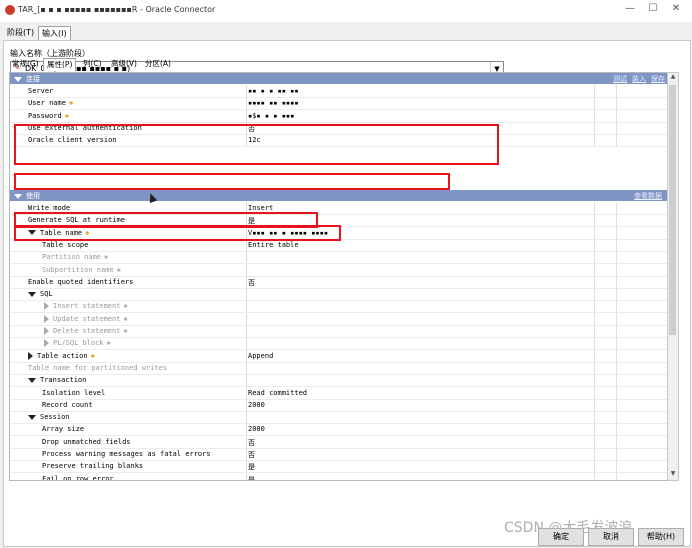 The height and width of the screenshot is (548, 692). What do you see at coordinates (339, 91) in the screenshot?
I see `property-row: Server ▪▪ ▪ ▪ ▪▪ ▪▪` at bounding box center [339, 91].